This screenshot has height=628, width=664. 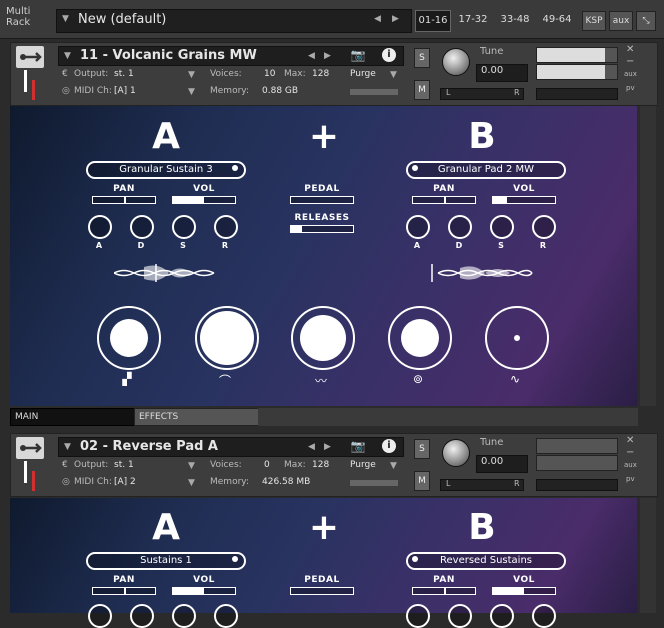 What do you see at coordinates (323, 338) in the screenshot?
I see `motion-control` at bounding box center [323, 338].